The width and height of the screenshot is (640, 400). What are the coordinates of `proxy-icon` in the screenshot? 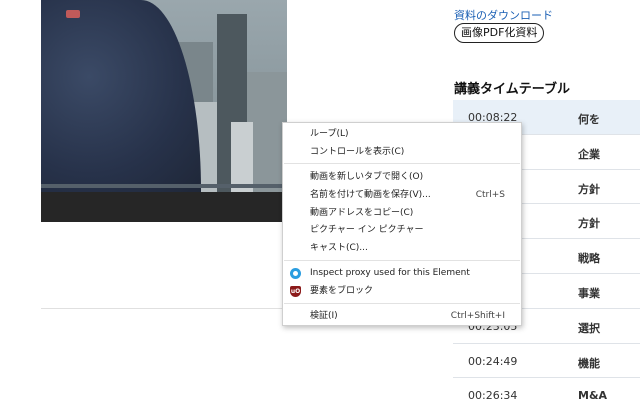 It's located at (295, 273).